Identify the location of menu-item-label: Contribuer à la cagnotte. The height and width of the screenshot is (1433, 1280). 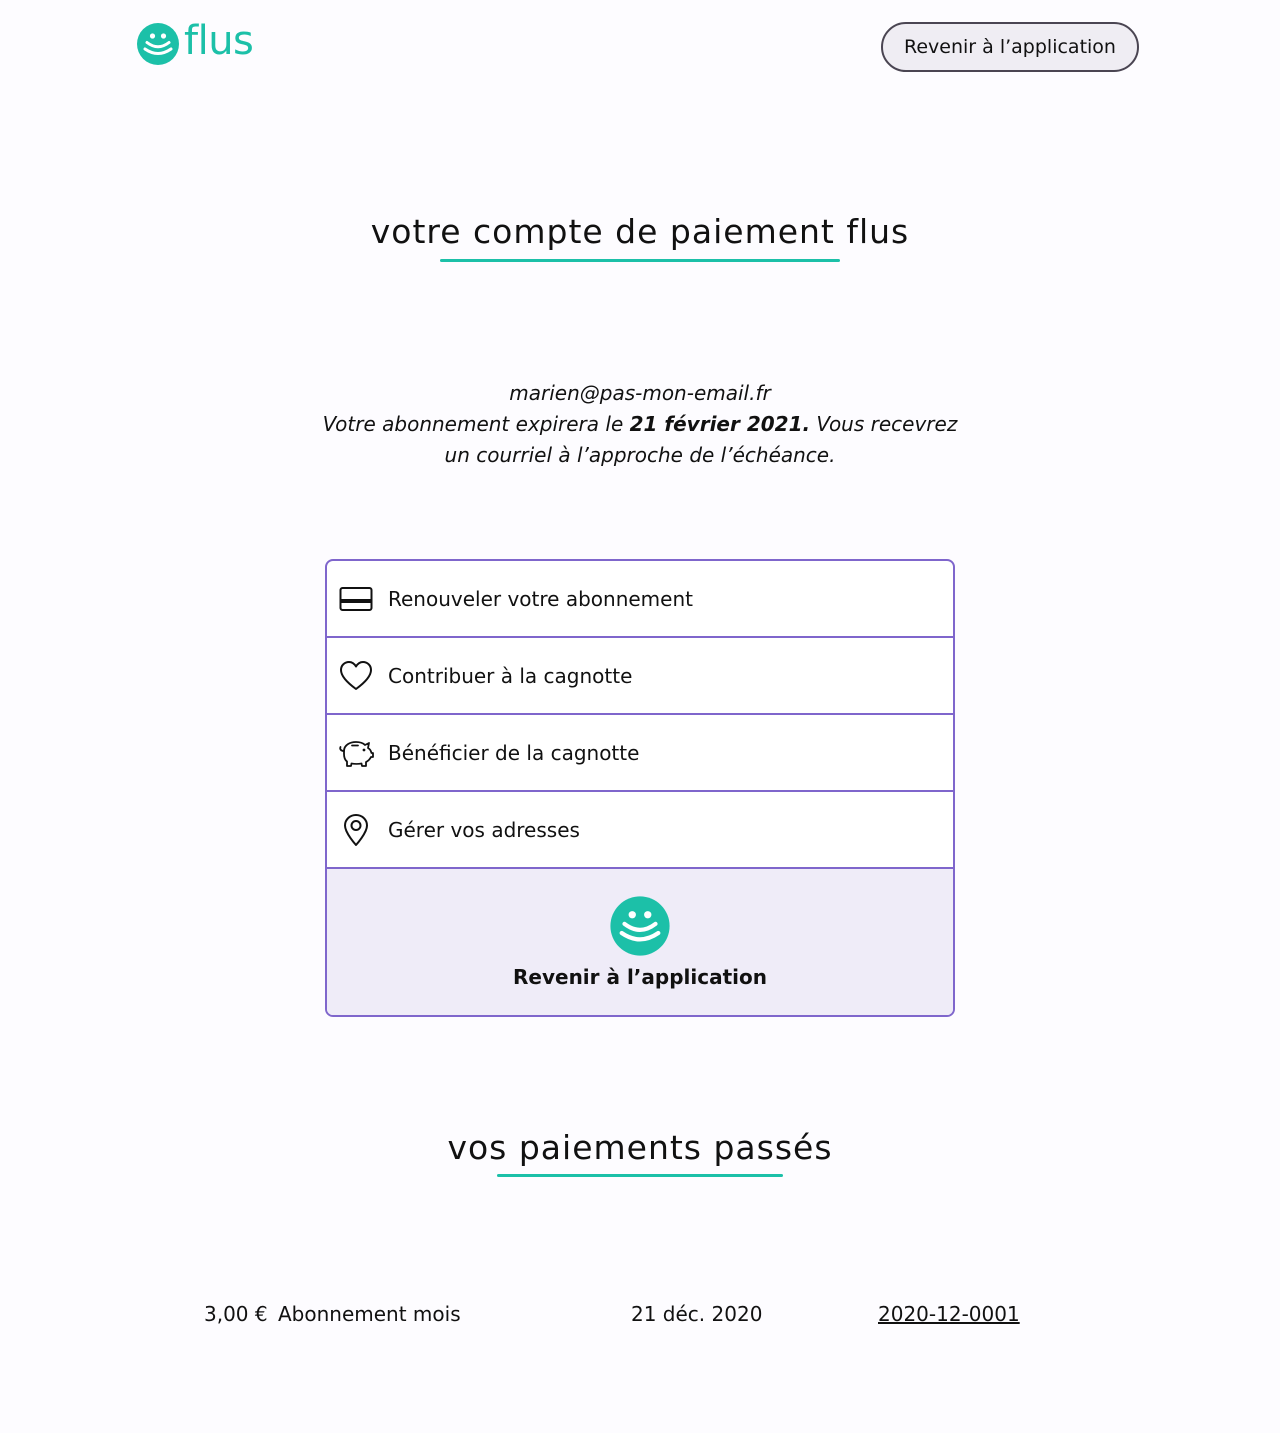
(510, 675).